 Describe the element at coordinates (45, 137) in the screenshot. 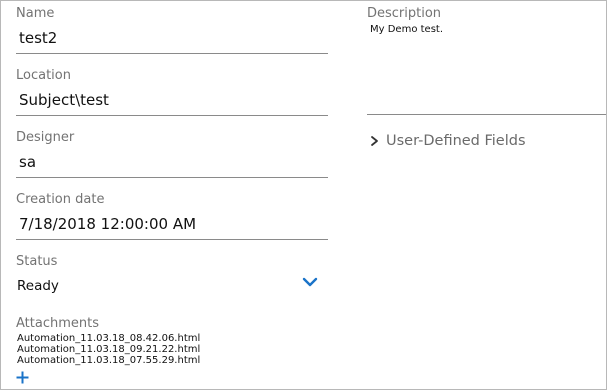

I see `designer-label: Designer` at that location.